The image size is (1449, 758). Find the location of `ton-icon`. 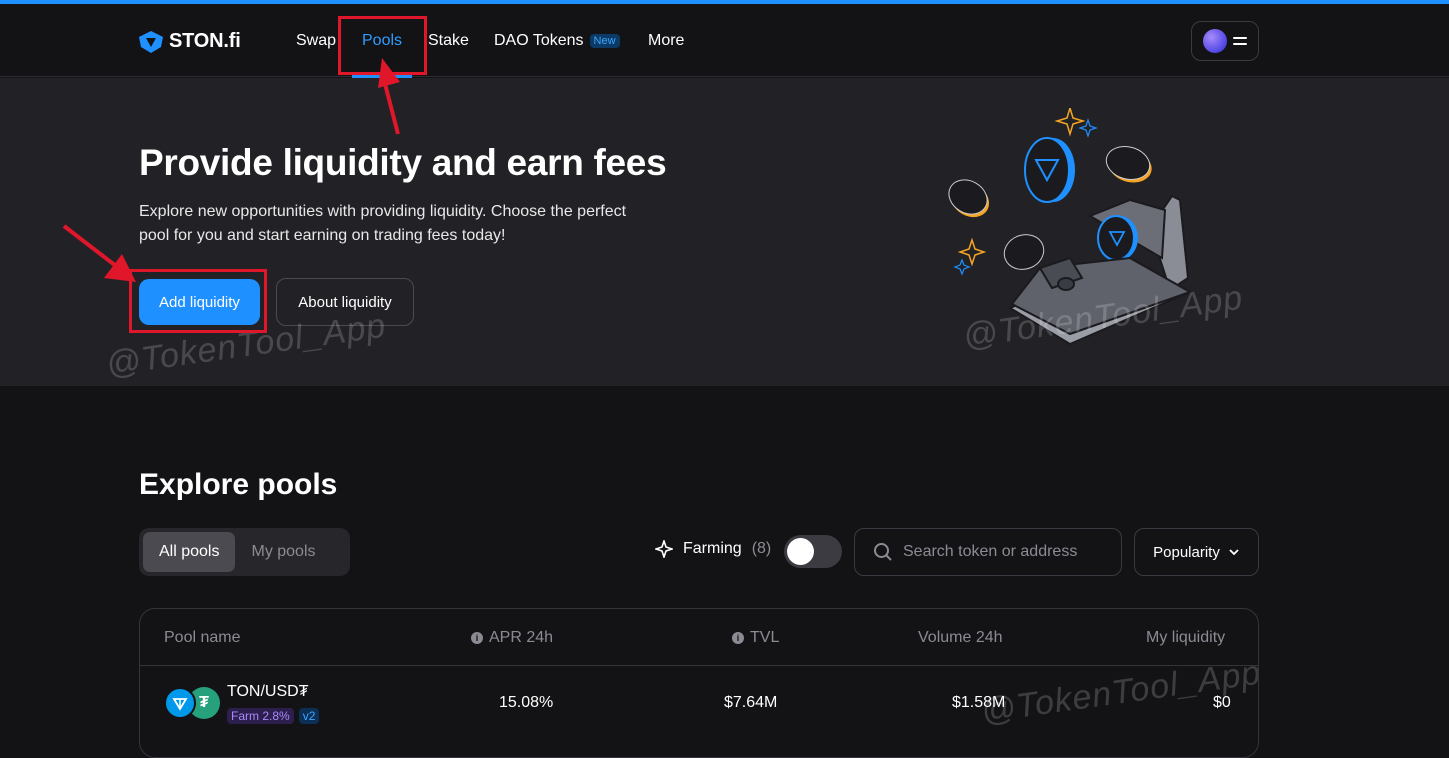

ton-icon is located at coordinates (180, 703).